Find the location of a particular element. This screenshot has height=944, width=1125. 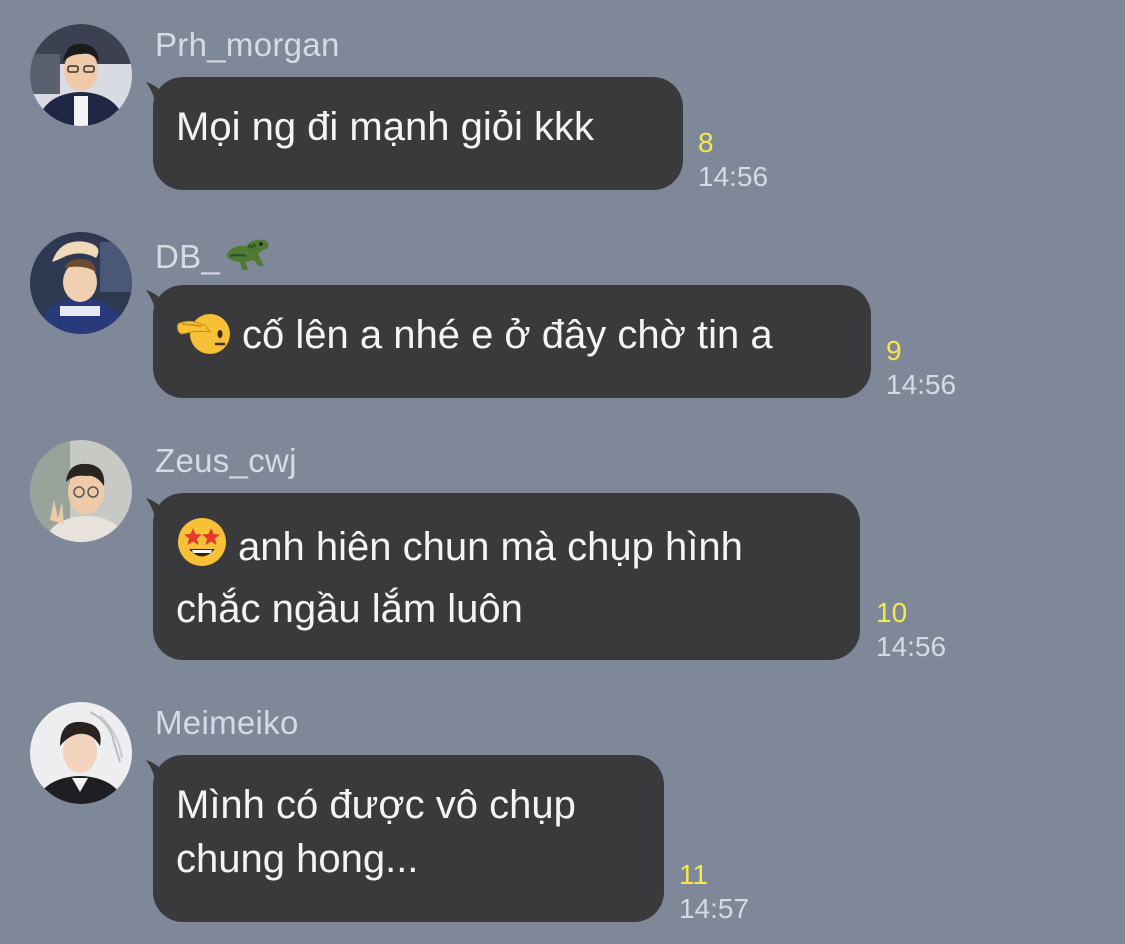

sender-name-text: Prh_morgan is located at coordinates (247, 44).